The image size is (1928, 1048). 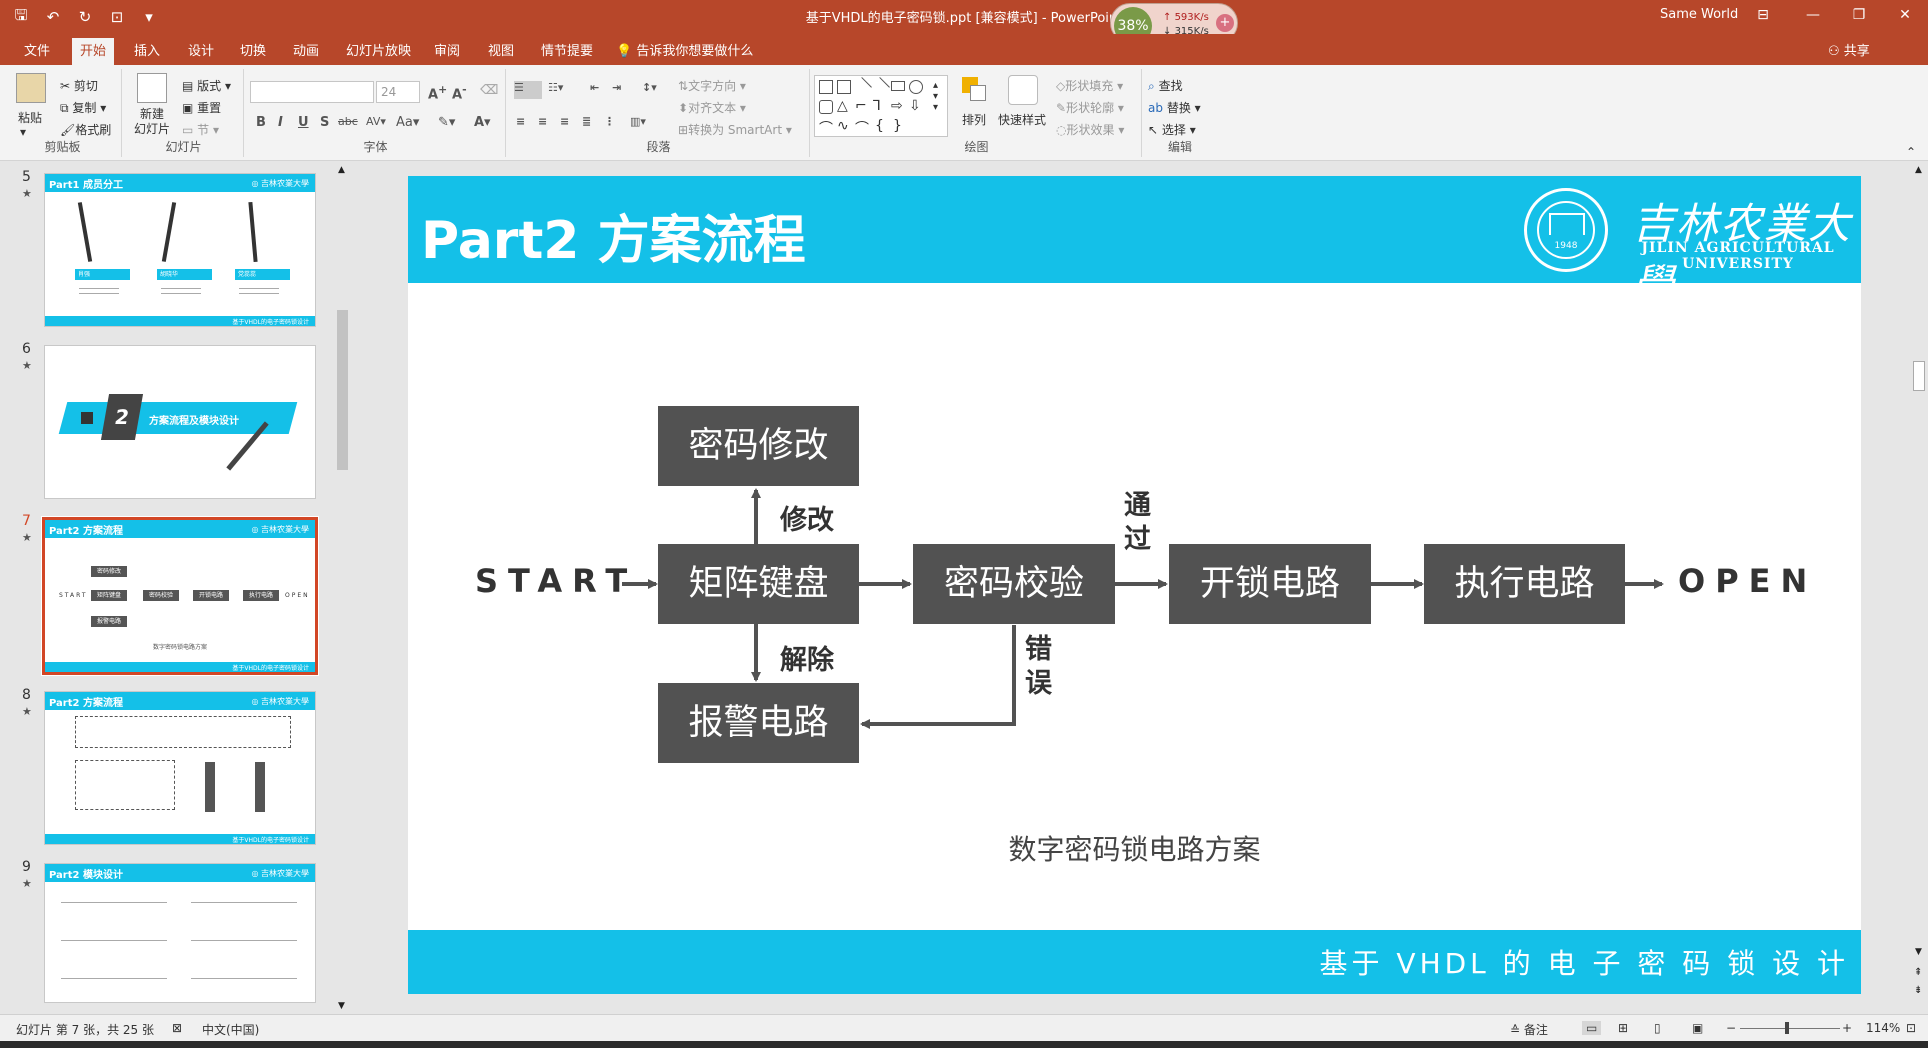 What do you see at coordinates (1905, 15) in the screenshot?
I see `close-button: ✕` at bounding box center [1905, 15].